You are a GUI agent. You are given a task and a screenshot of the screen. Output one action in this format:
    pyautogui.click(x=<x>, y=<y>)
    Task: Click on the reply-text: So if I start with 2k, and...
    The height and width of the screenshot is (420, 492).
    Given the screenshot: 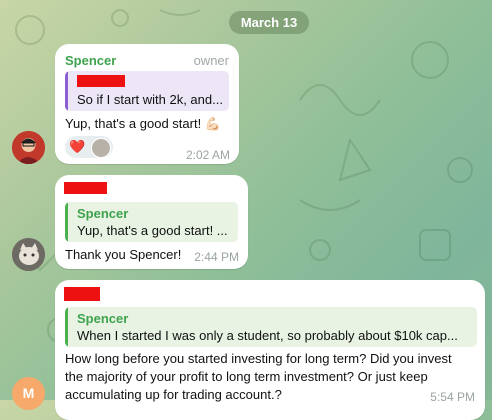 What is the action you would take?
    pyautogui.click(x=150, y=99)
    